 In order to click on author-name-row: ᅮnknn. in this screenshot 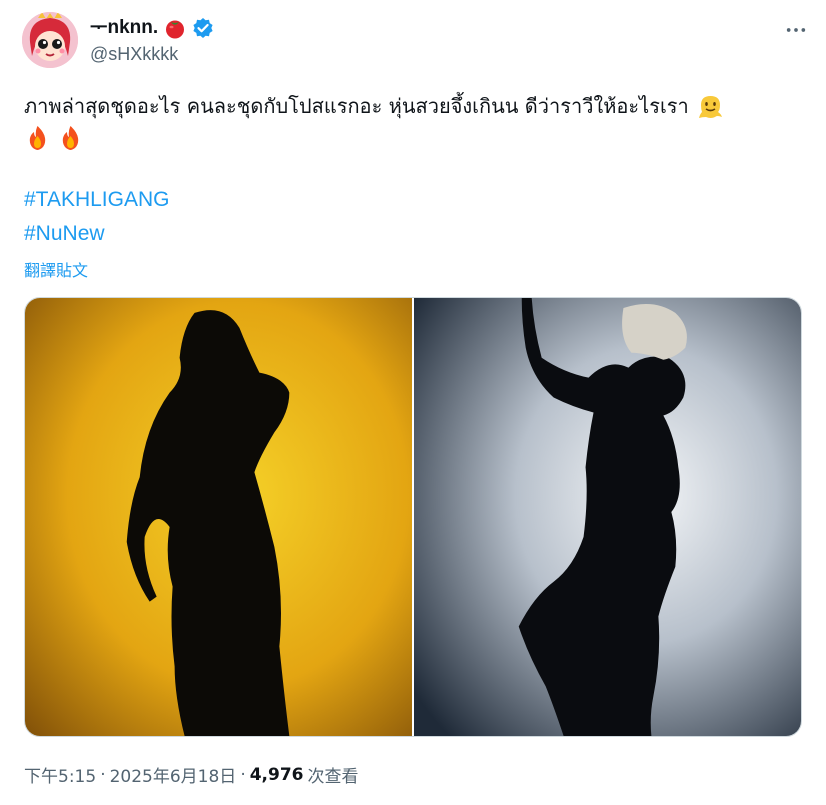, I will do `click(152, 28)`.